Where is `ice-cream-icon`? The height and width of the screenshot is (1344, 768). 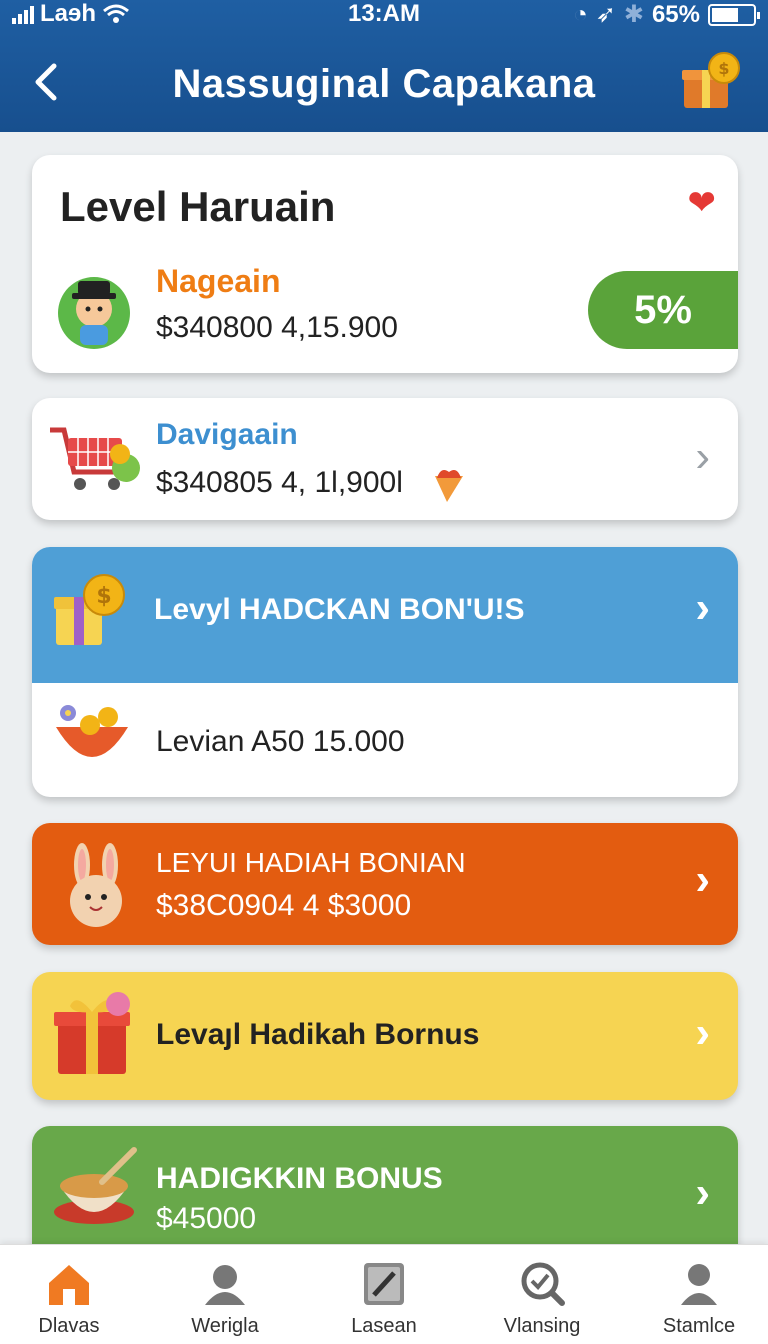 ice-cream-icon is located at coordinates (449, 486).